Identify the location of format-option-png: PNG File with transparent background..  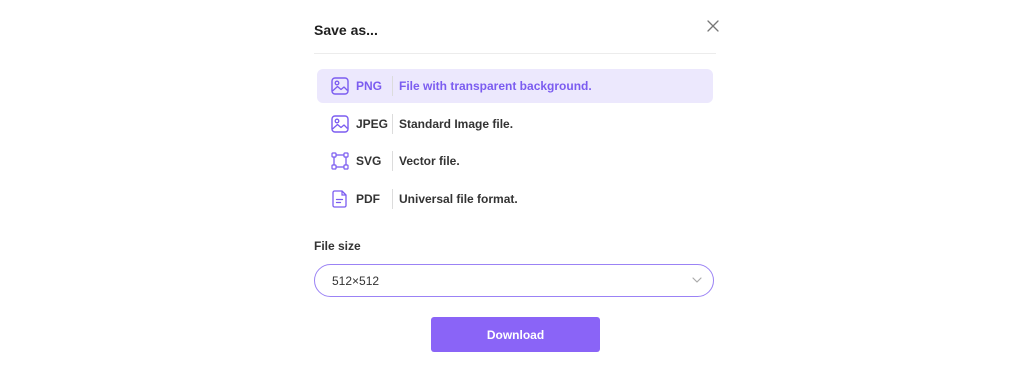
(515, 86).